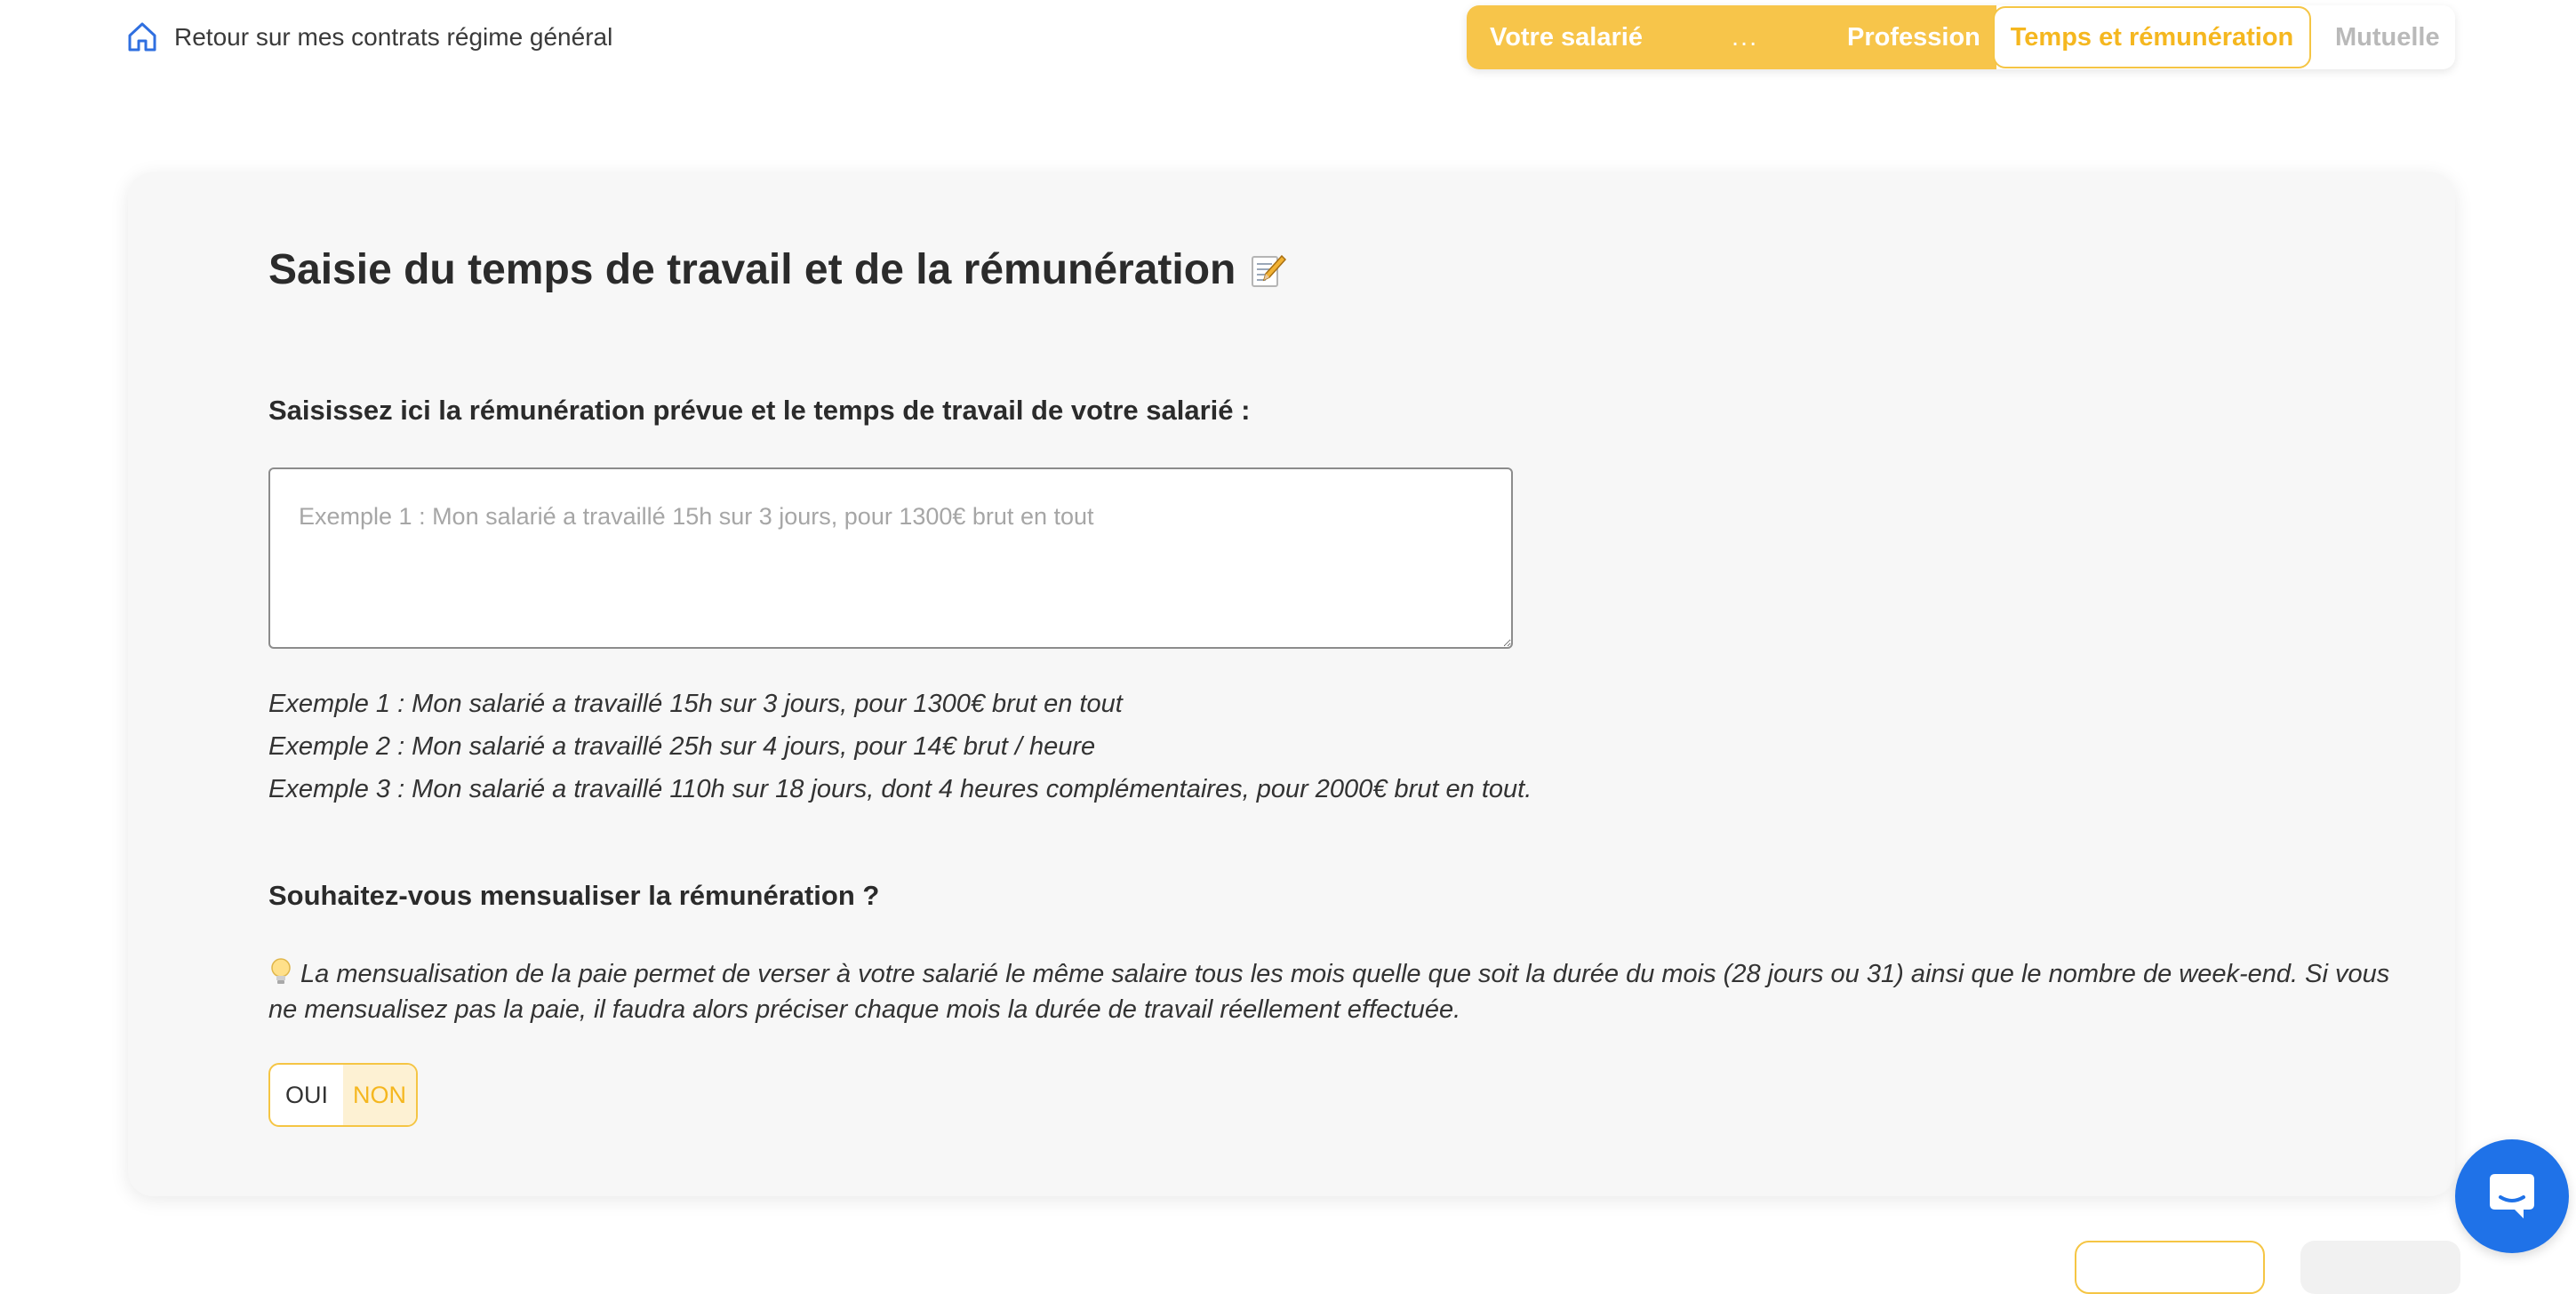 The image size is (2576, 1294). I want to click on next-button, so click(2380, 1267).